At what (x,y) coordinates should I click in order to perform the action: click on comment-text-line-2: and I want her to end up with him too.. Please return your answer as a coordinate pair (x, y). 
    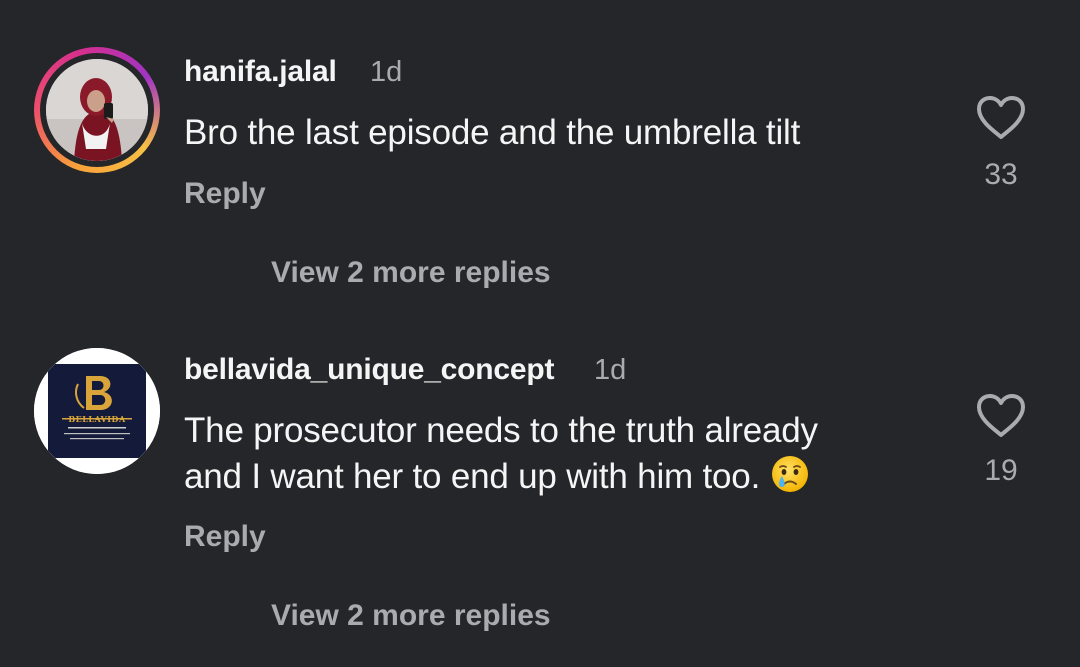
    Looking at the image, I should click on (497, 477).